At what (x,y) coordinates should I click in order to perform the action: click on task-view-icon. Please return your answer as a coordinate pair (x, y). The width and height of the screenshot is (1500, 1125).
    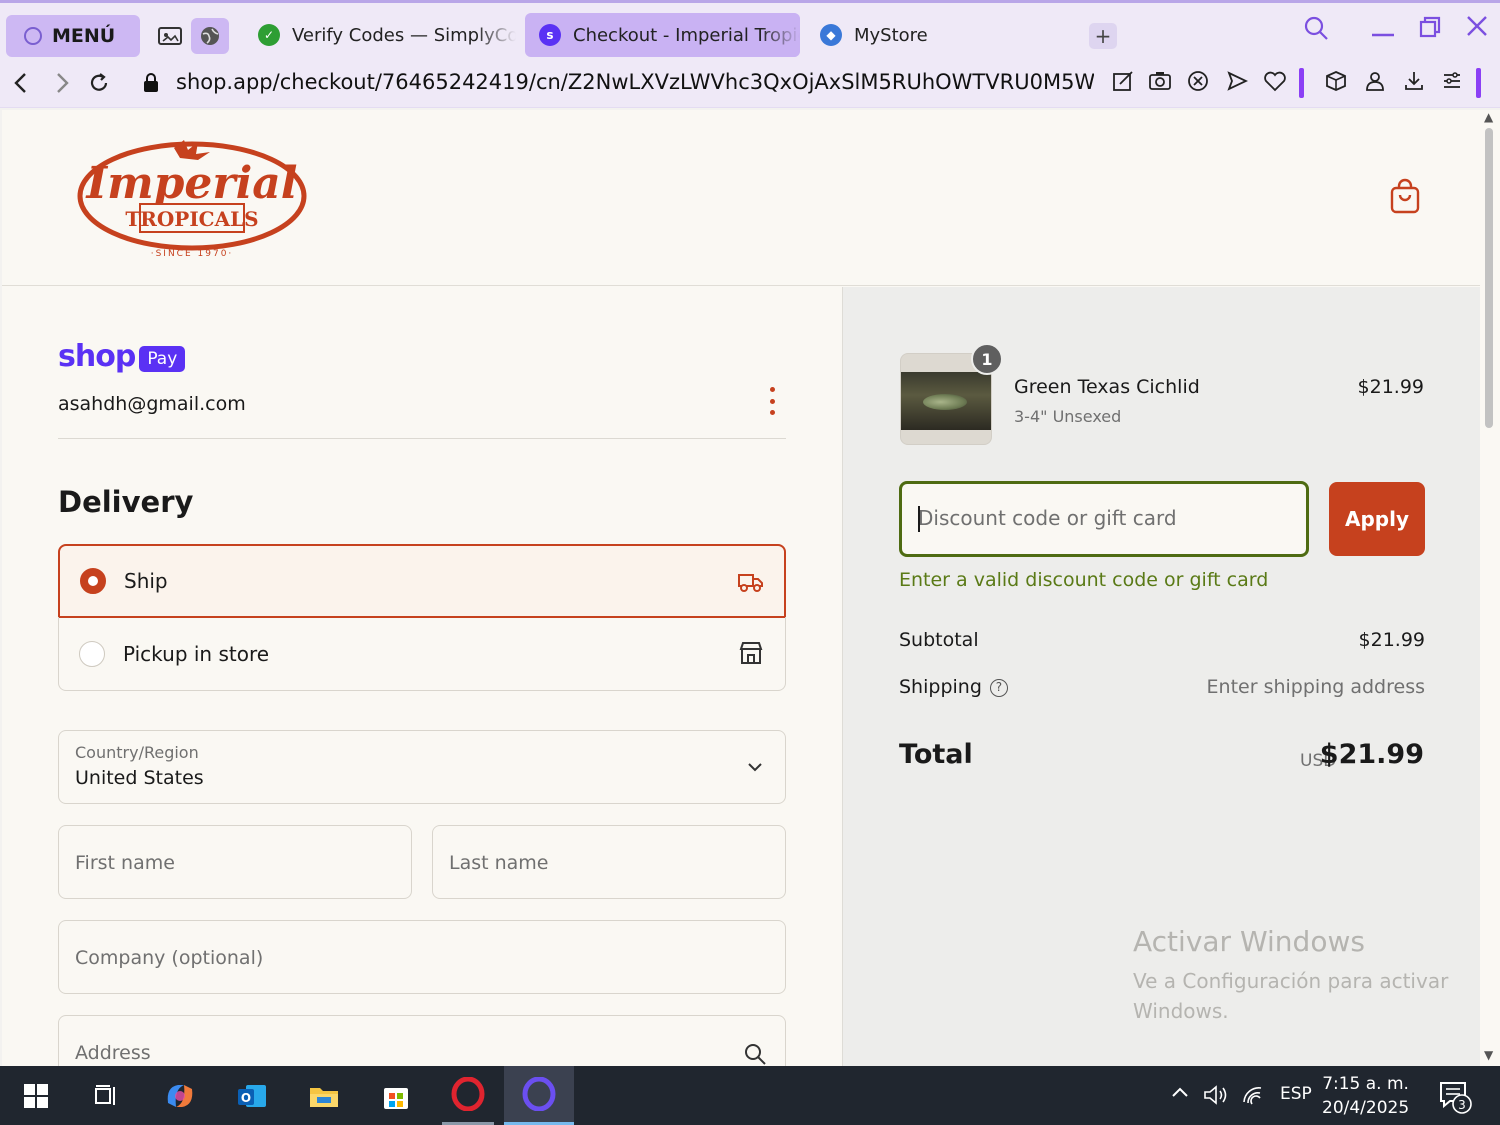
    Looking at the image, I should click on (106, 1096).